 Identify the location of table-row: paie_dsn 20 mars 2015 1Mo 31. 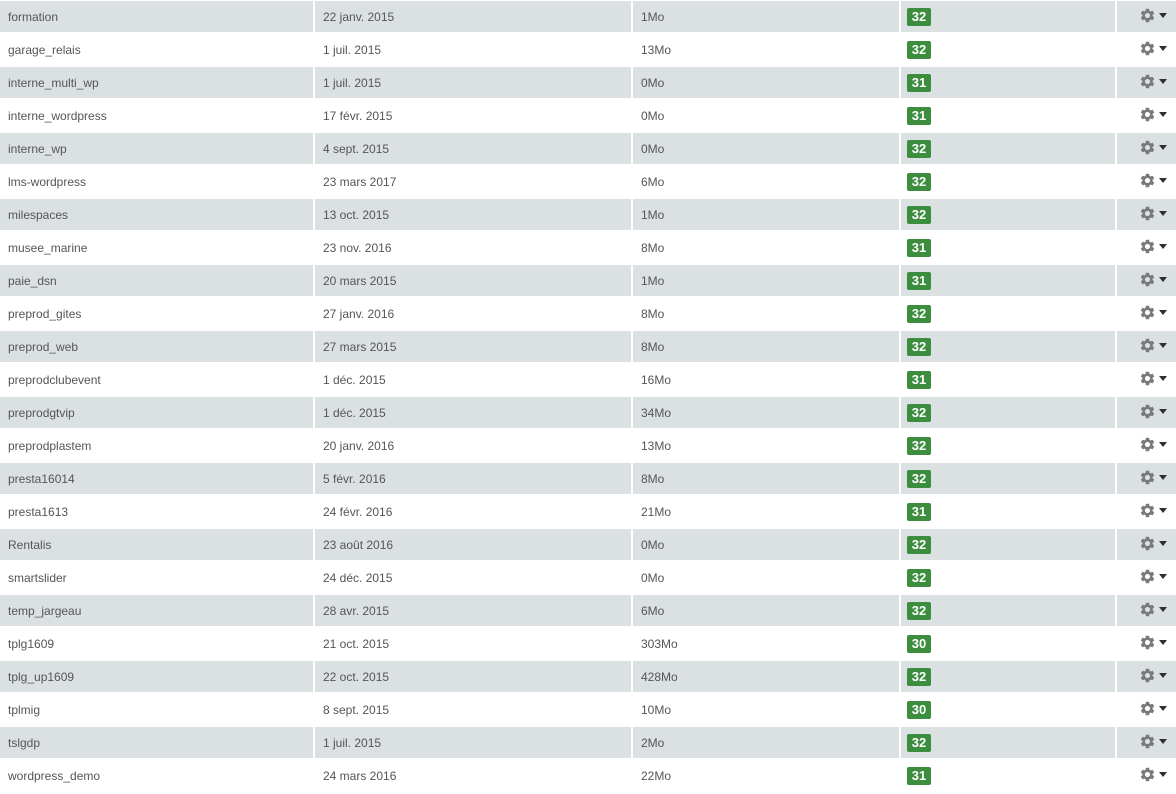
(588, 280).